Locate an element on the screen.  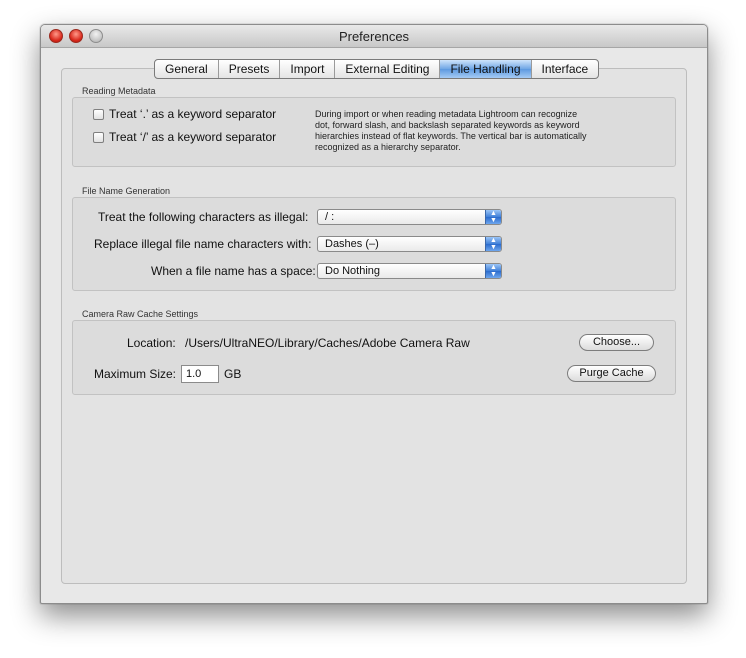
tab-general: General is located at coordinates (187, 69).